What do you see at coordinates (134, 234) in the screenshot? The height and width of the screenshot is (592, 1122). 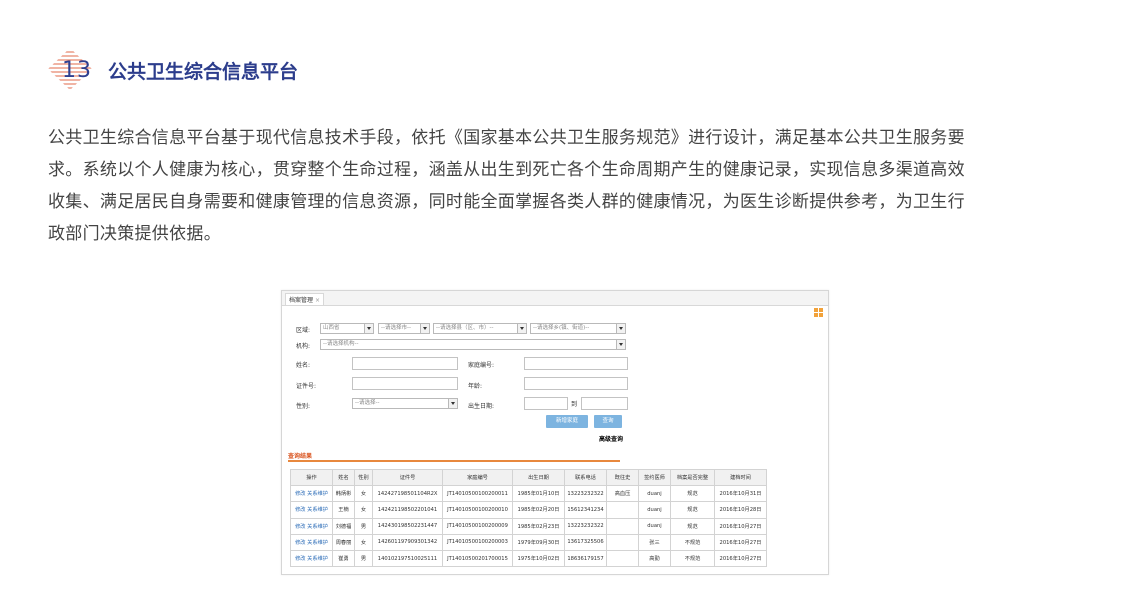 I see `intro-line: 政部门决策提供依据。` at bounding box center [134, 234].